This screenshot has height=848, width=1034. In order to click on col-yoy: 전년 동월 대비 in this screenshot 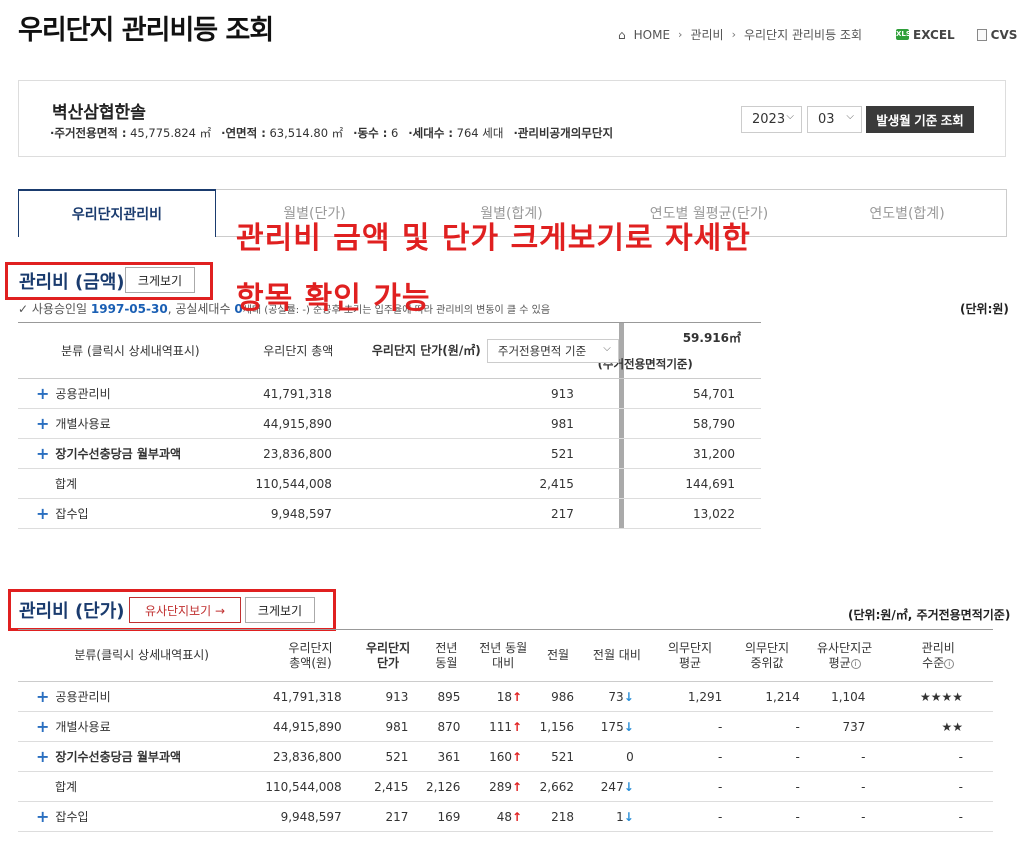, I will do `click(503, 655)`.